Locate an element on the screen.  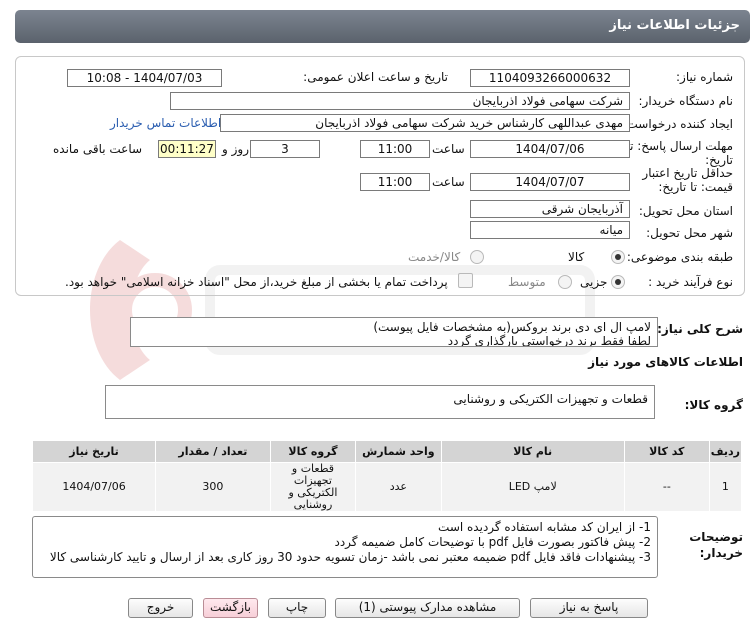
cell-group: قطعات و تجهیزات الکتریکی و روشنایی is located at coordinates (313, 487).